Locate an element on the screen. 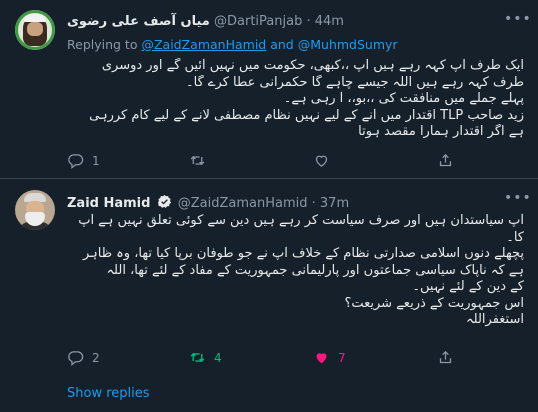 This screenshot has width=538, height=412. tweet-line: اس جمہوریت کے ذریعے شریعت؟ is located at coordinates (434, 303).